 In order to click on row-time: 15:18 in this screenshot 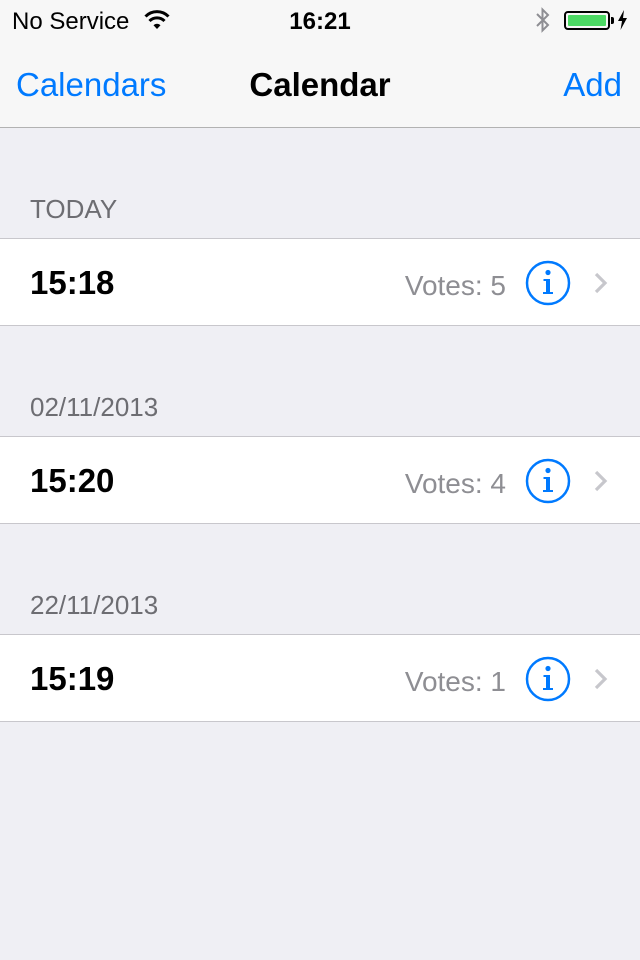, I will do `click(72, 282)`.